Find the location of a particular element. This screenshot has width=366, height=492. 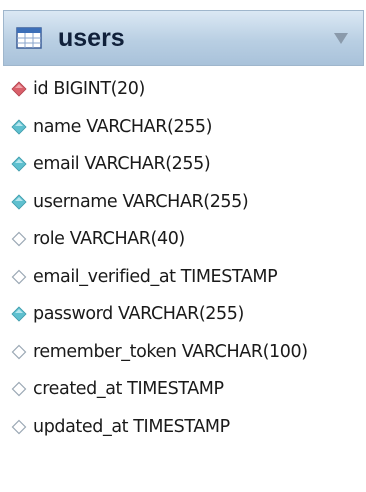

column-row: email VARCHAR(255) is located at coordinates (110, 164).